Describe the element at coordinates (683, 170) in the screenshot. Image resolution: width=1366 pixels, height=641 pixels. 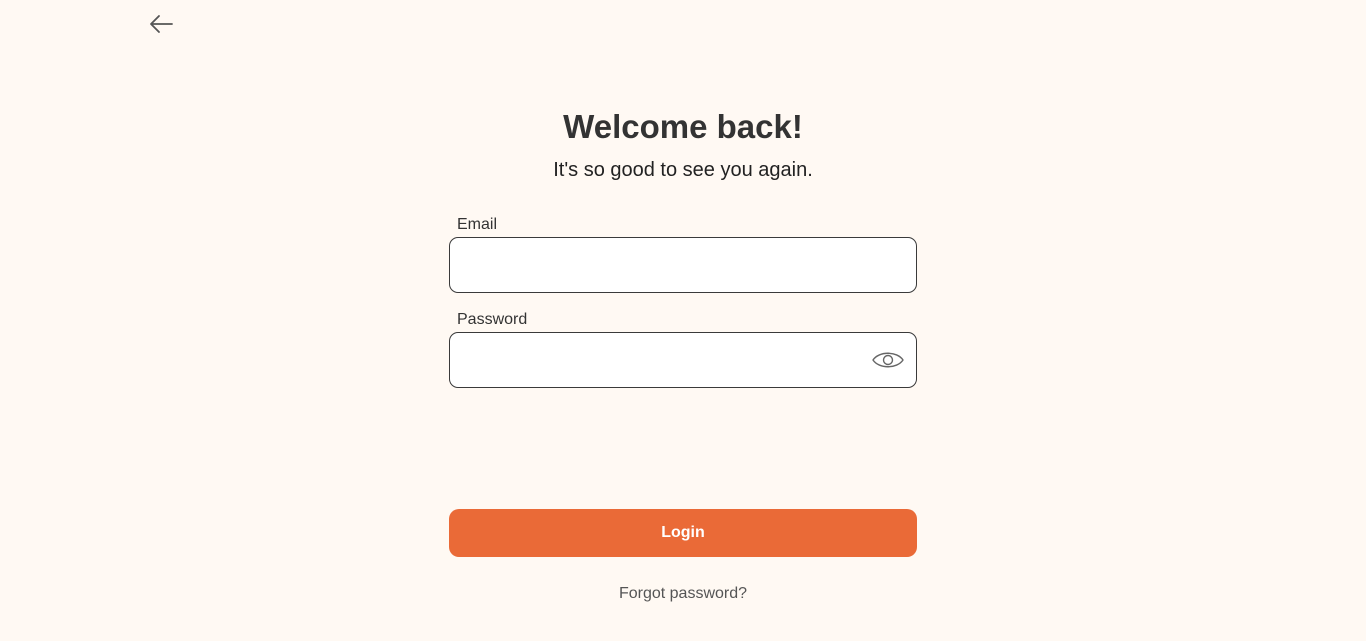
I see `page-subtitle: It's so good to see you again.` at that location.